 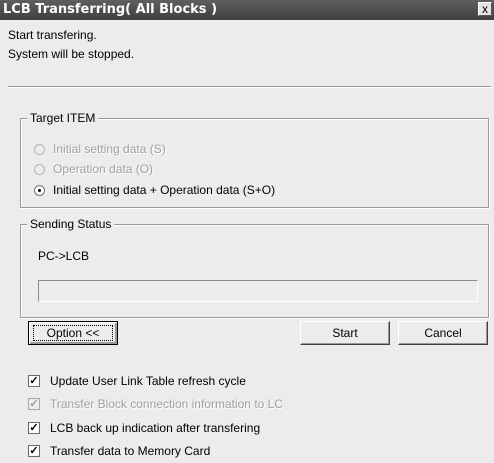 I want to click on cancel-button-label: Cancel, so click(x=443, y=333).